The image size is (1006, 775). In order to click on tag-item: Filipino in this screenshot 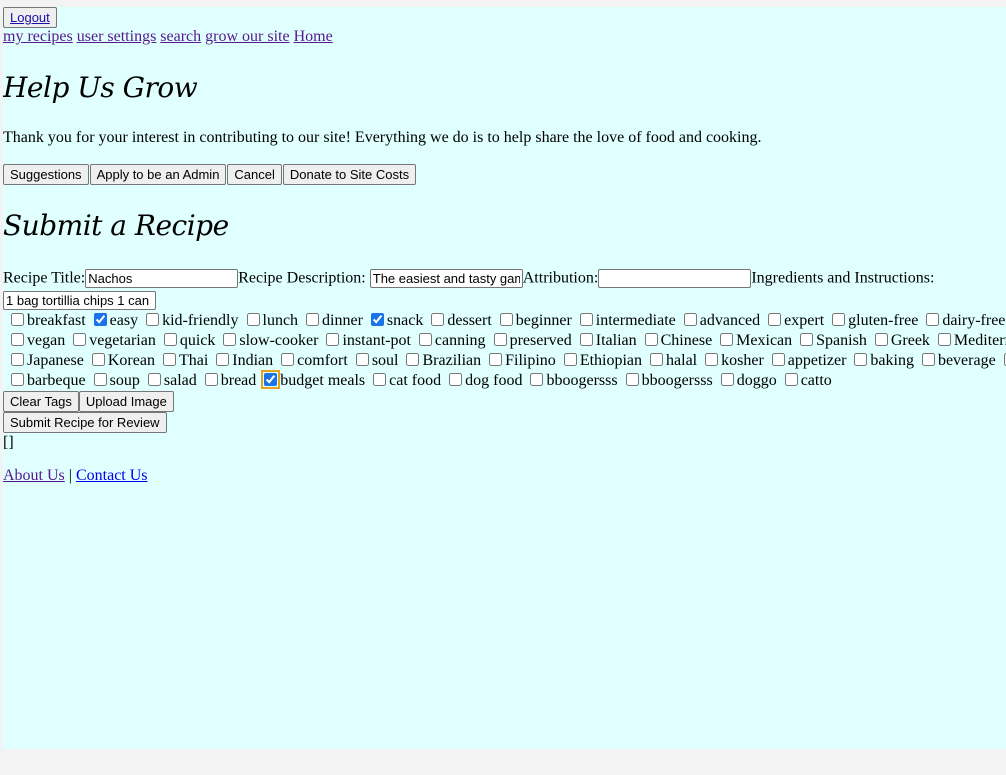, I will do `click(518, 360)`.